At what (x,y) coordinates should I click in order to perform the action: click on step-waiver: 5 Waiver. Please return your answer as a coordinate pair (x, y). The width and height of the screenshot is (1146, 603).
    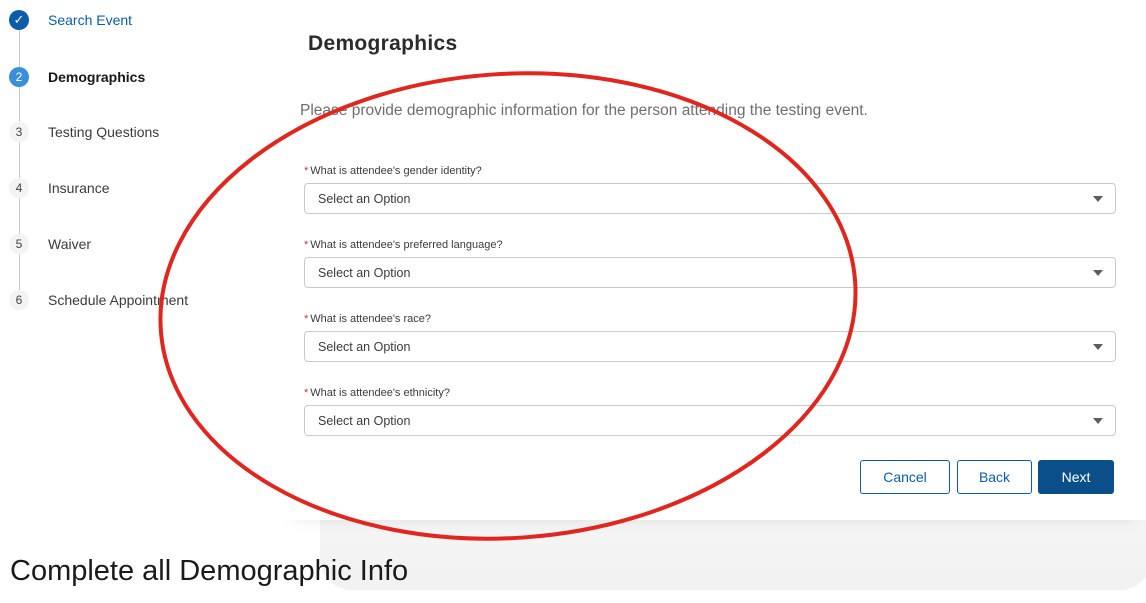
    Looking at the image, I should click on (50, 244).